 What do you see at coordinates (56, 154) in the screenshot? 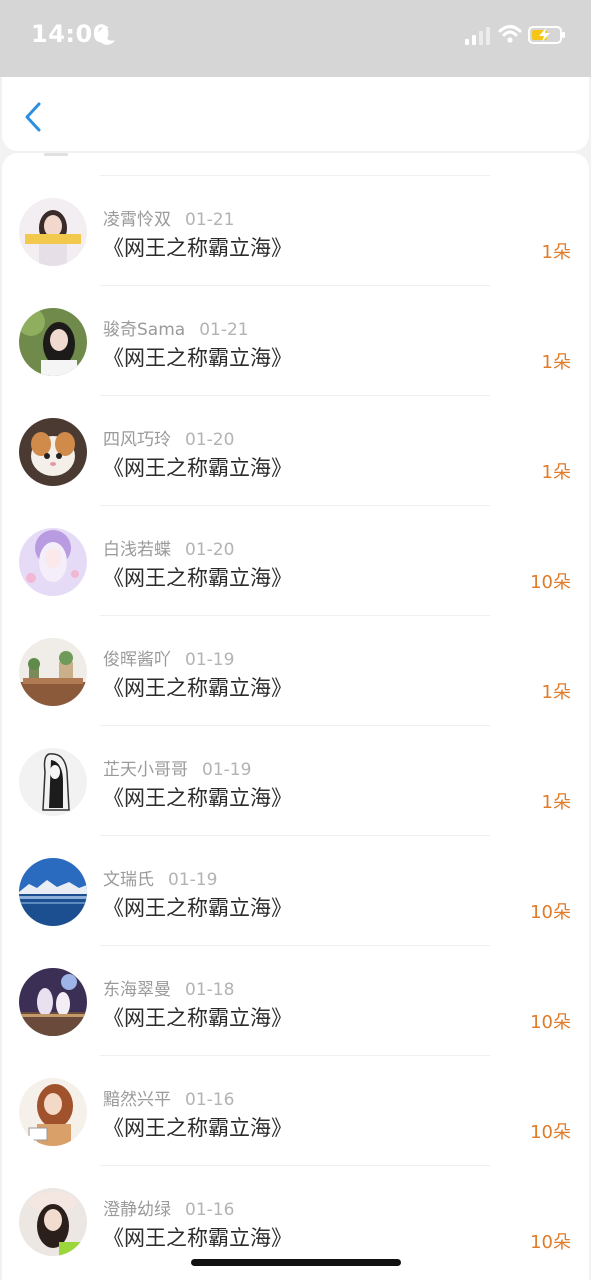
I see `scroll-stub` at bounding box center [56, 154].